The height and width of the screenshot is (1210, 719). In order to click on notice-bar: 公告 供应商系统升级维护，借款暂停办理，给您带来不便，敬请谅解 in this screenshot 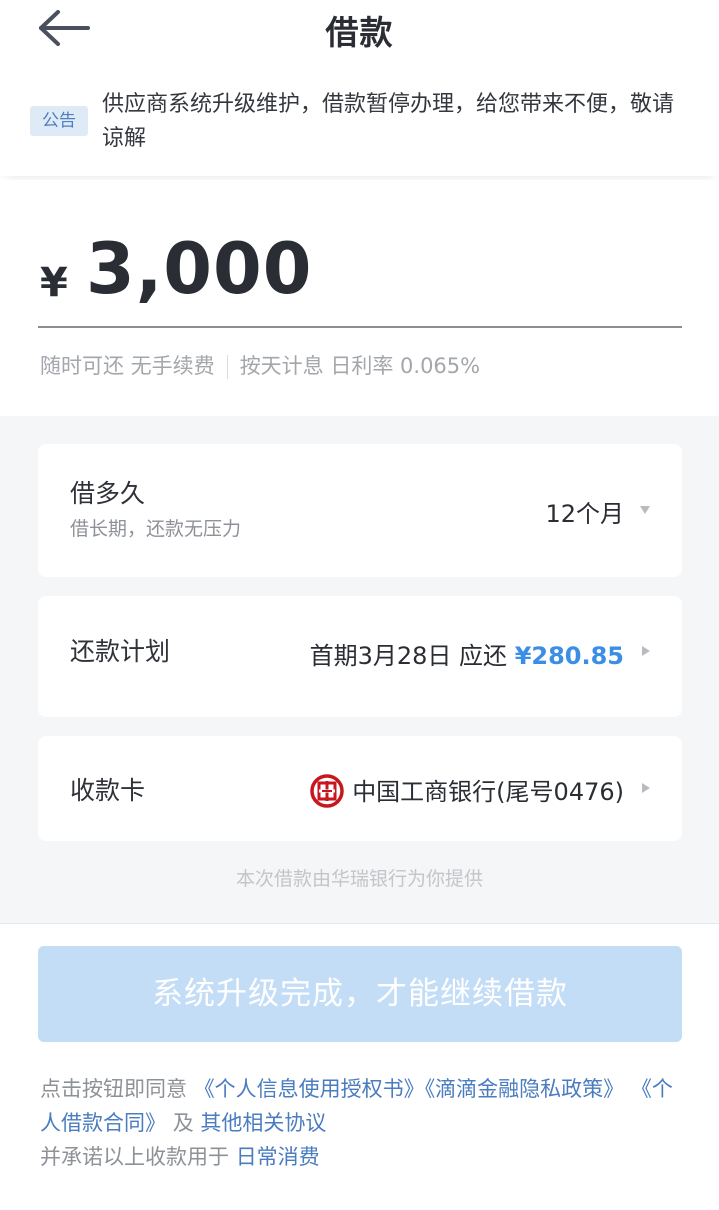, I will do `click(359, 124)`.